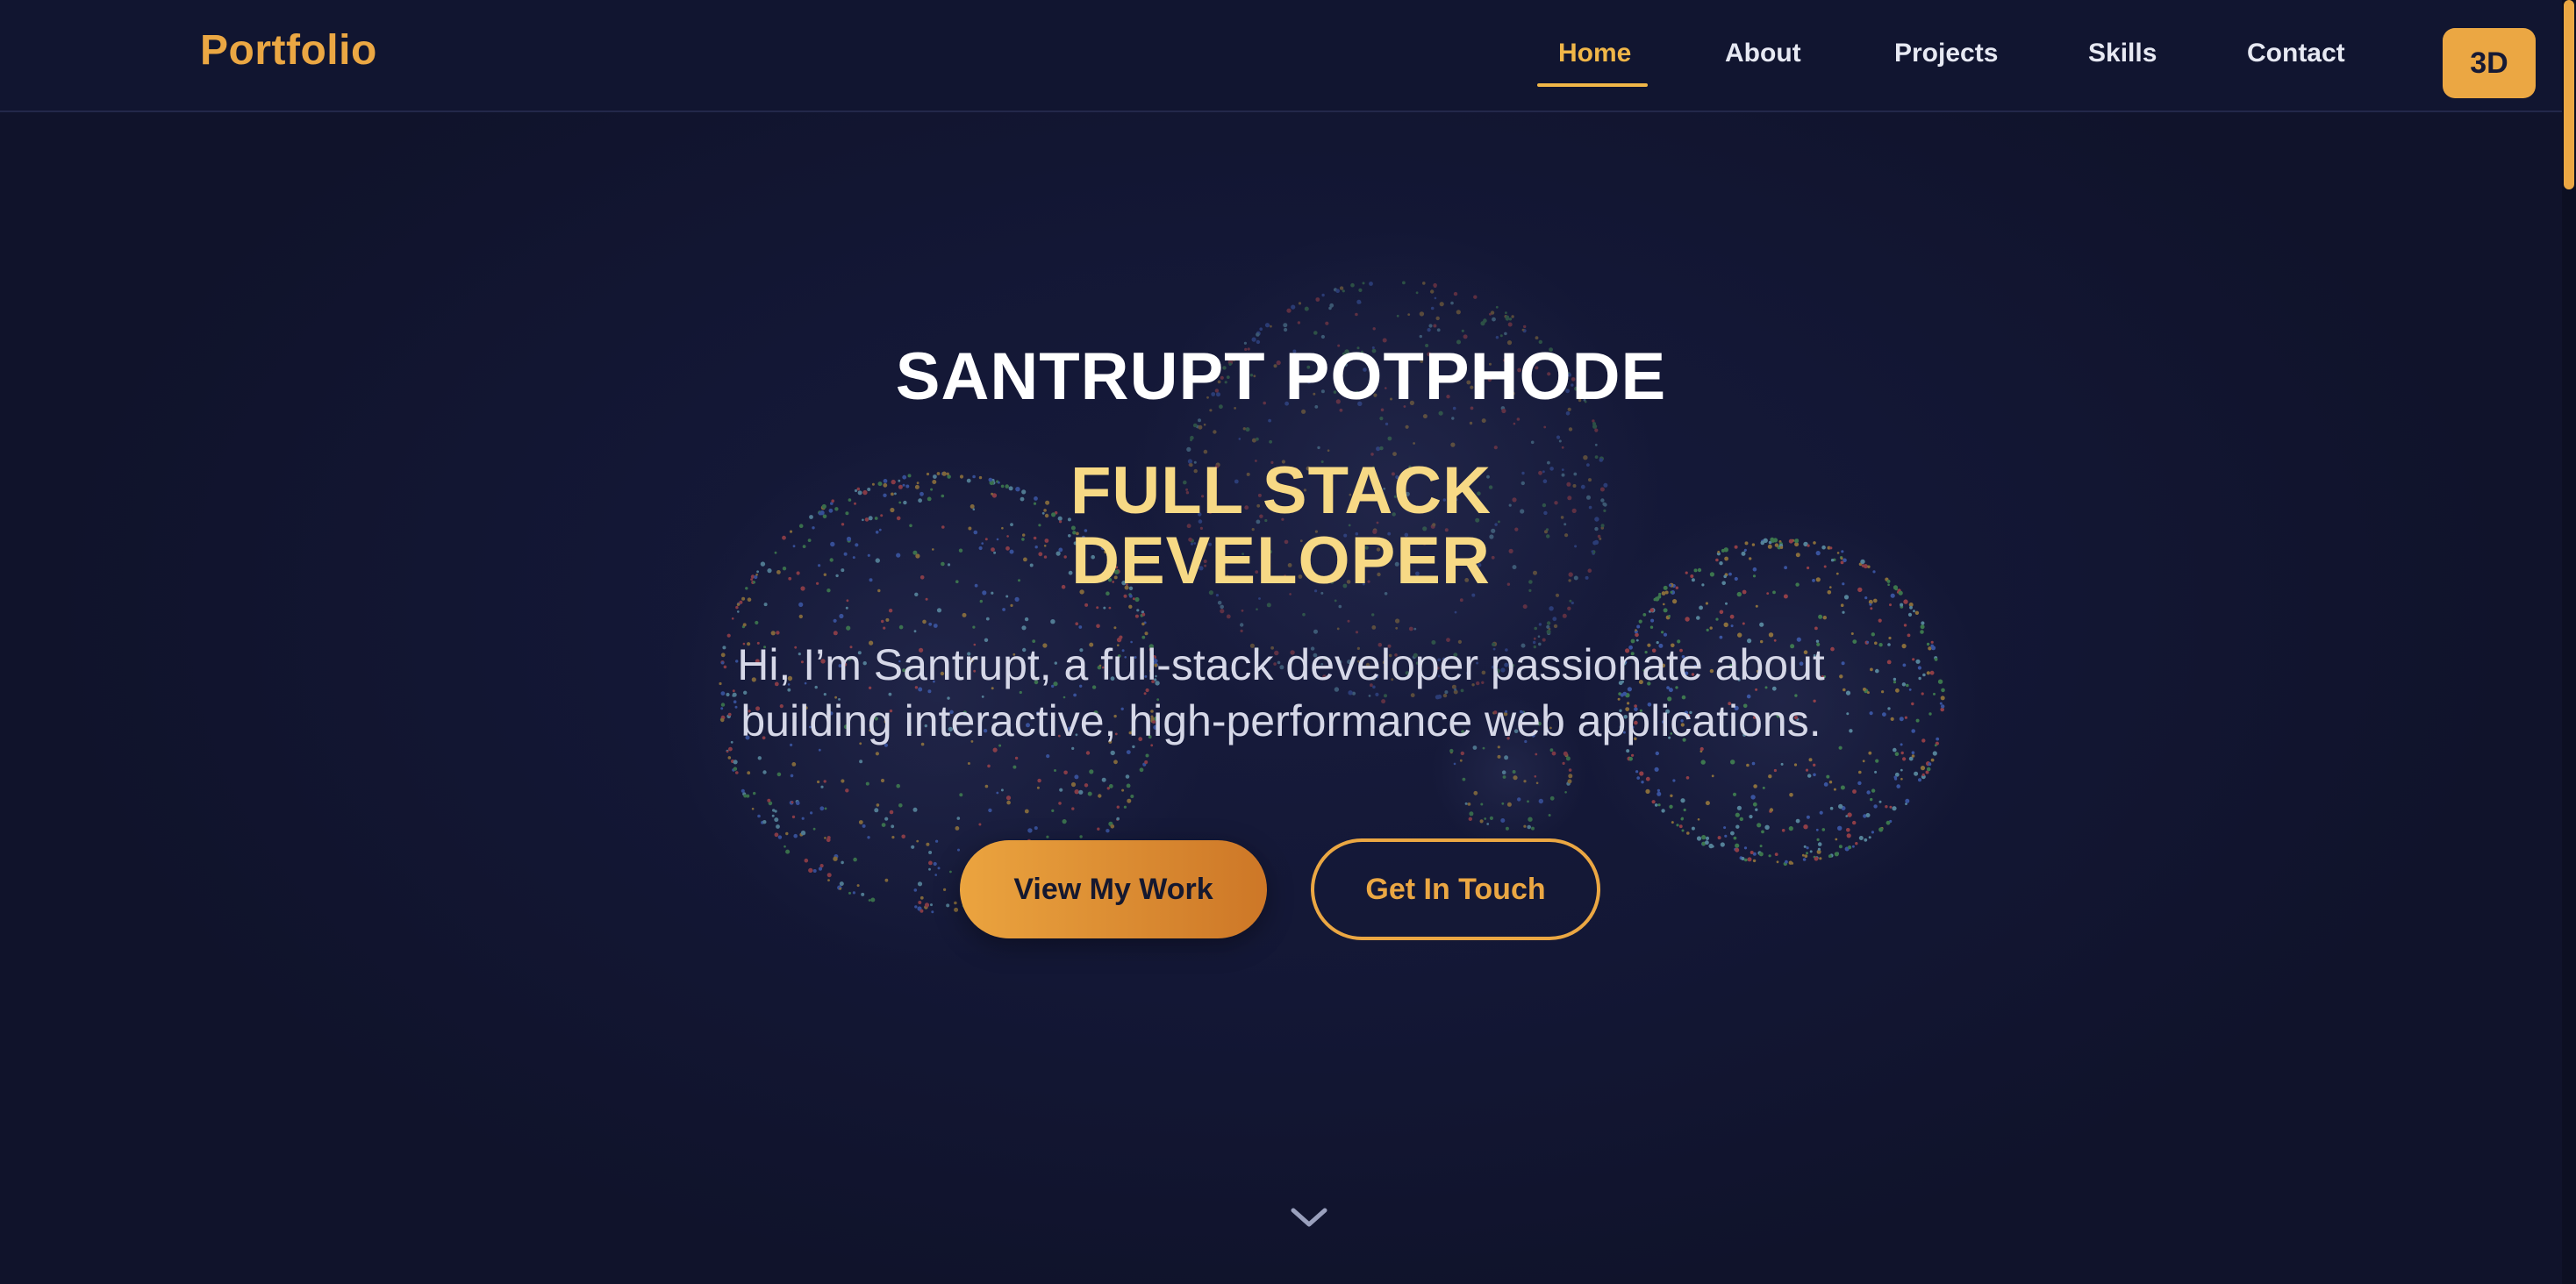 The image size is (2576, 1284). I want to click on nav-link-contact: Contact, so click(2296, 53).